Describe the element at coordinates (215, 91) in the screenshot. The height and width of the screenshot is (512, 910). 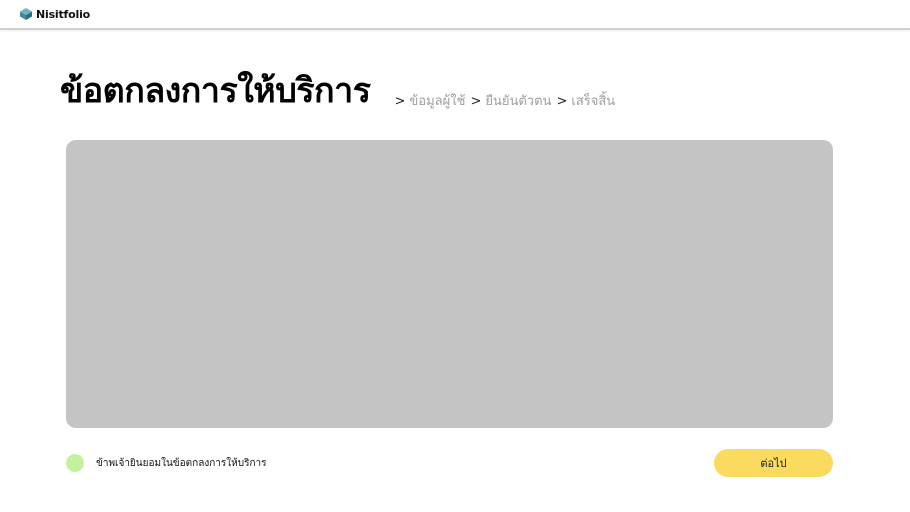
I see `page-title: ข้อตกลงการให้บริการ` at that location.